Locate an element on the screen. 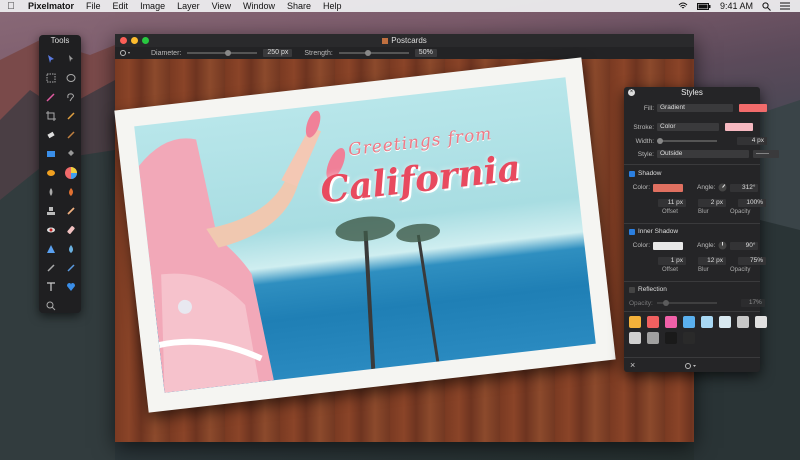 This screenshot has width=800, height=460. menu-clock: 9:41 AM is located at coordinates (736, 6).